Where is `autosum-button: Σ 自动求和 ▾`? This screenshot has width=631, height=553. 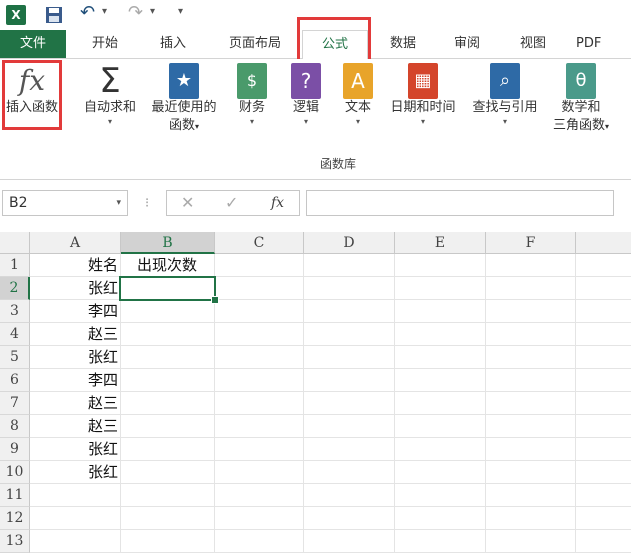
autosum-button: Σ 自动求和 ▾ is located at coordinates (110, 95).